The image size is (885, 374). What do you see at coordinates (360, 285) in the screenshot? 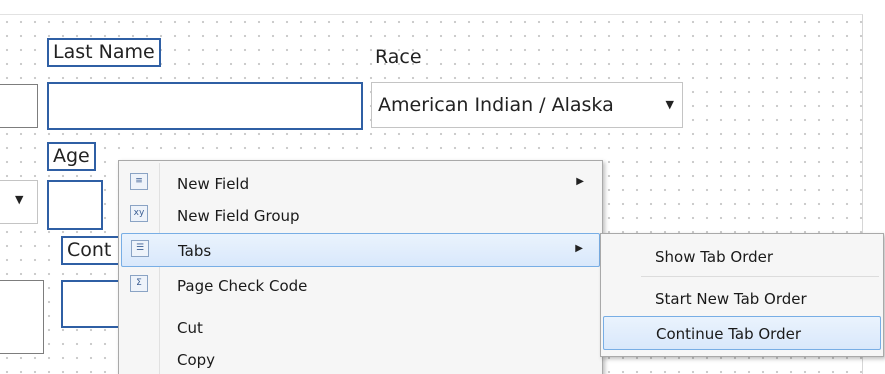
I see `menu-item-page-check-code: Σ Page Check Code` at bounding box center [360, 285].